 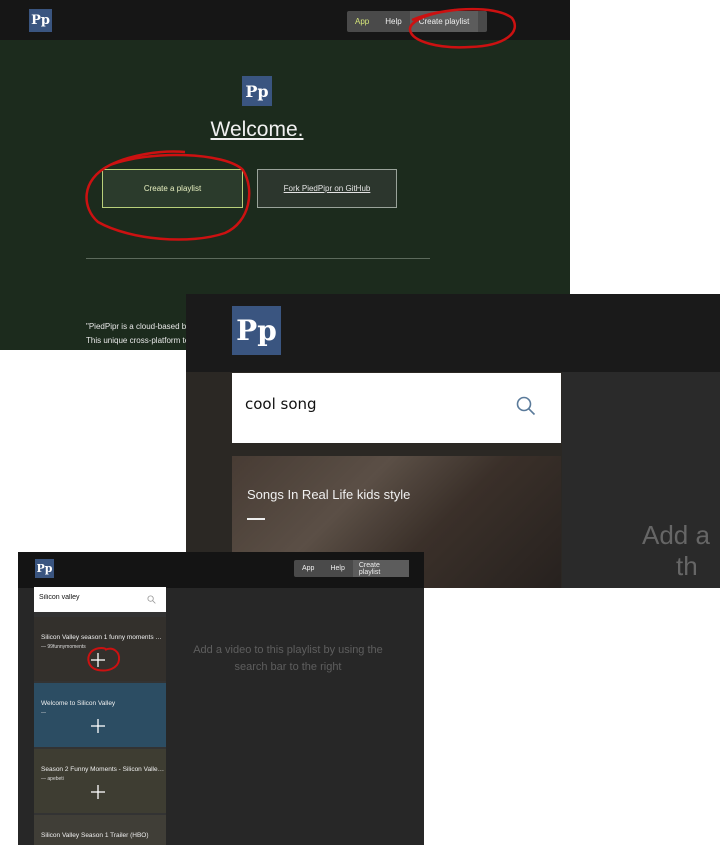 What do you see at coordinates (329, 494) in the screenshot?
I see `video-title: Songs In Real Life kids style` at bounding box center [329, 494].